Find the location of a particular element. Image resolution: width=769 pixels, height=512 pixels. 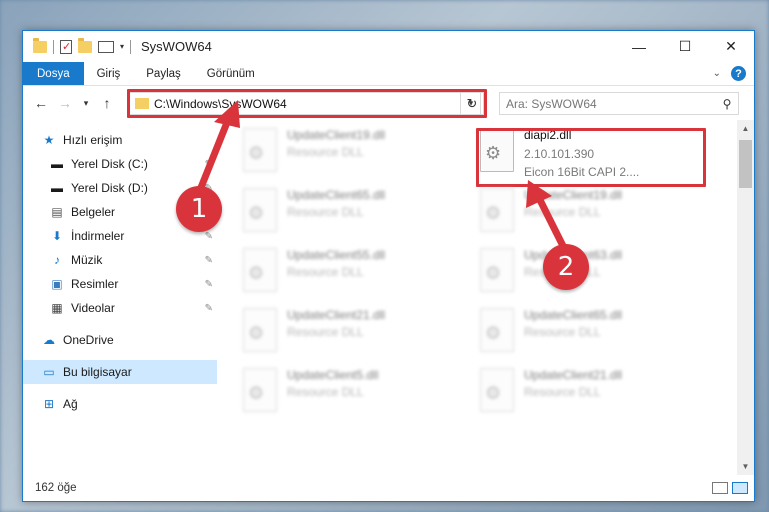

file-name: UpdateClient5.dll is located at coordinates (333, 375).